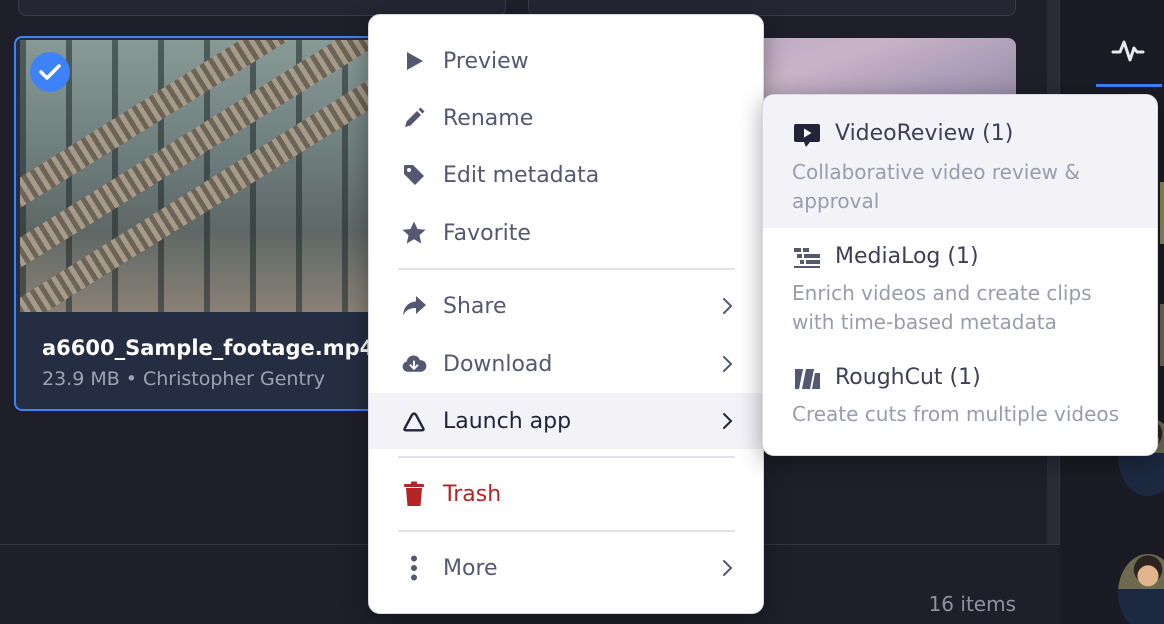 This screenshot has height=624, width=1164. I want to click on menu-item-label: Rename, so click(488, 118).